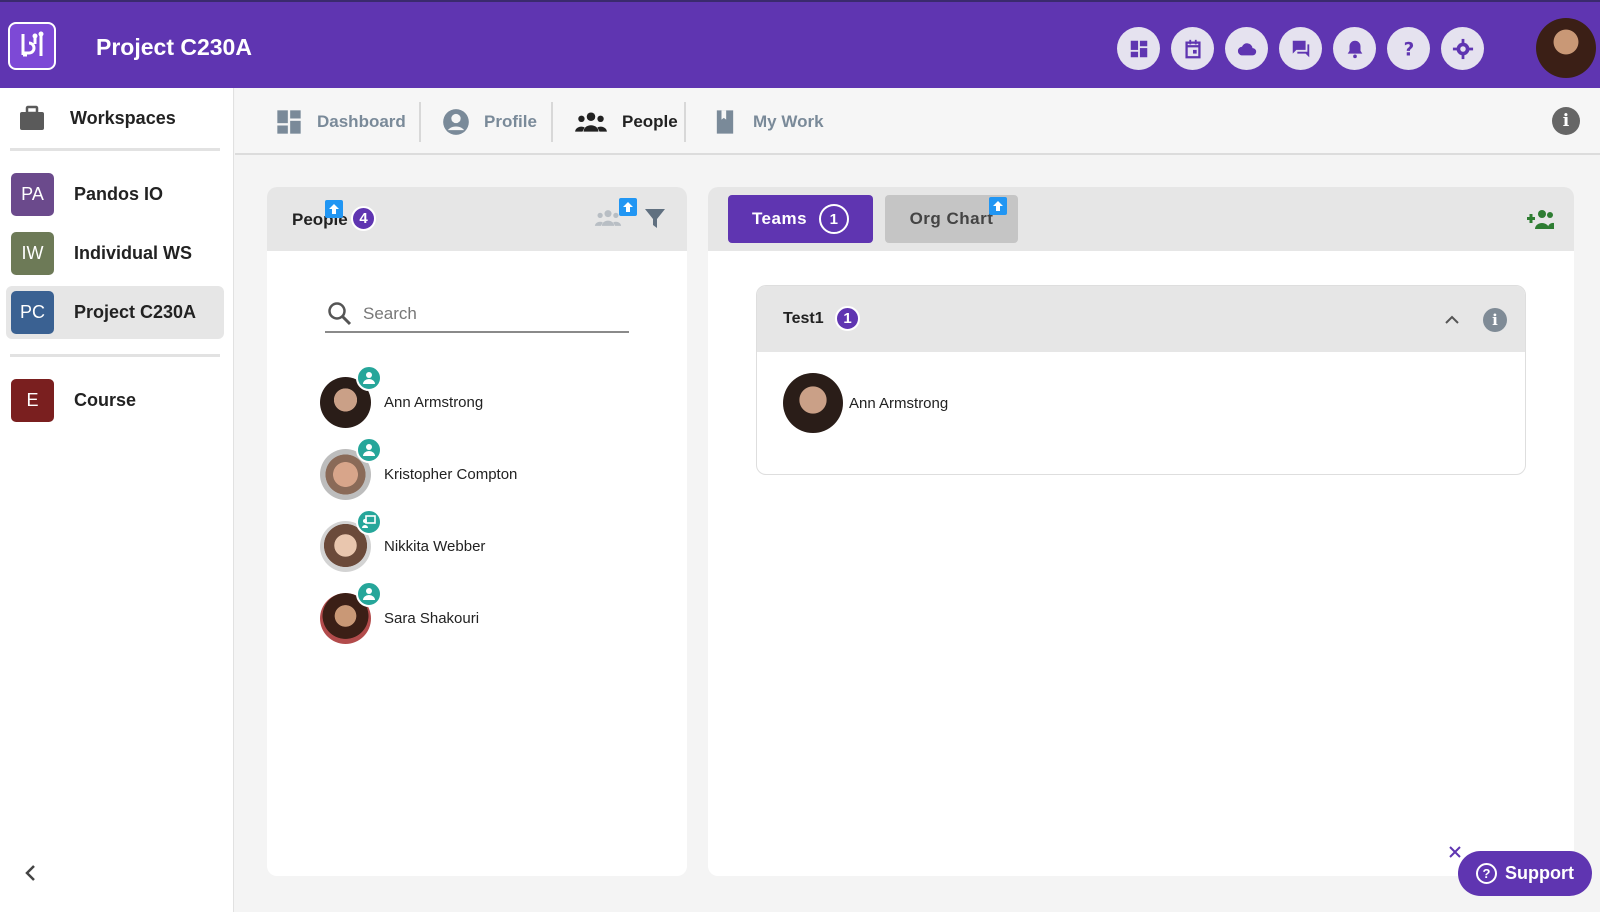 The height and width of the screenshot is (912, 1600). What do you see at coordinates (490, 396) in the screenshot?
I see `list-item: Ann Armstrong` at bounding box center [490, 396].